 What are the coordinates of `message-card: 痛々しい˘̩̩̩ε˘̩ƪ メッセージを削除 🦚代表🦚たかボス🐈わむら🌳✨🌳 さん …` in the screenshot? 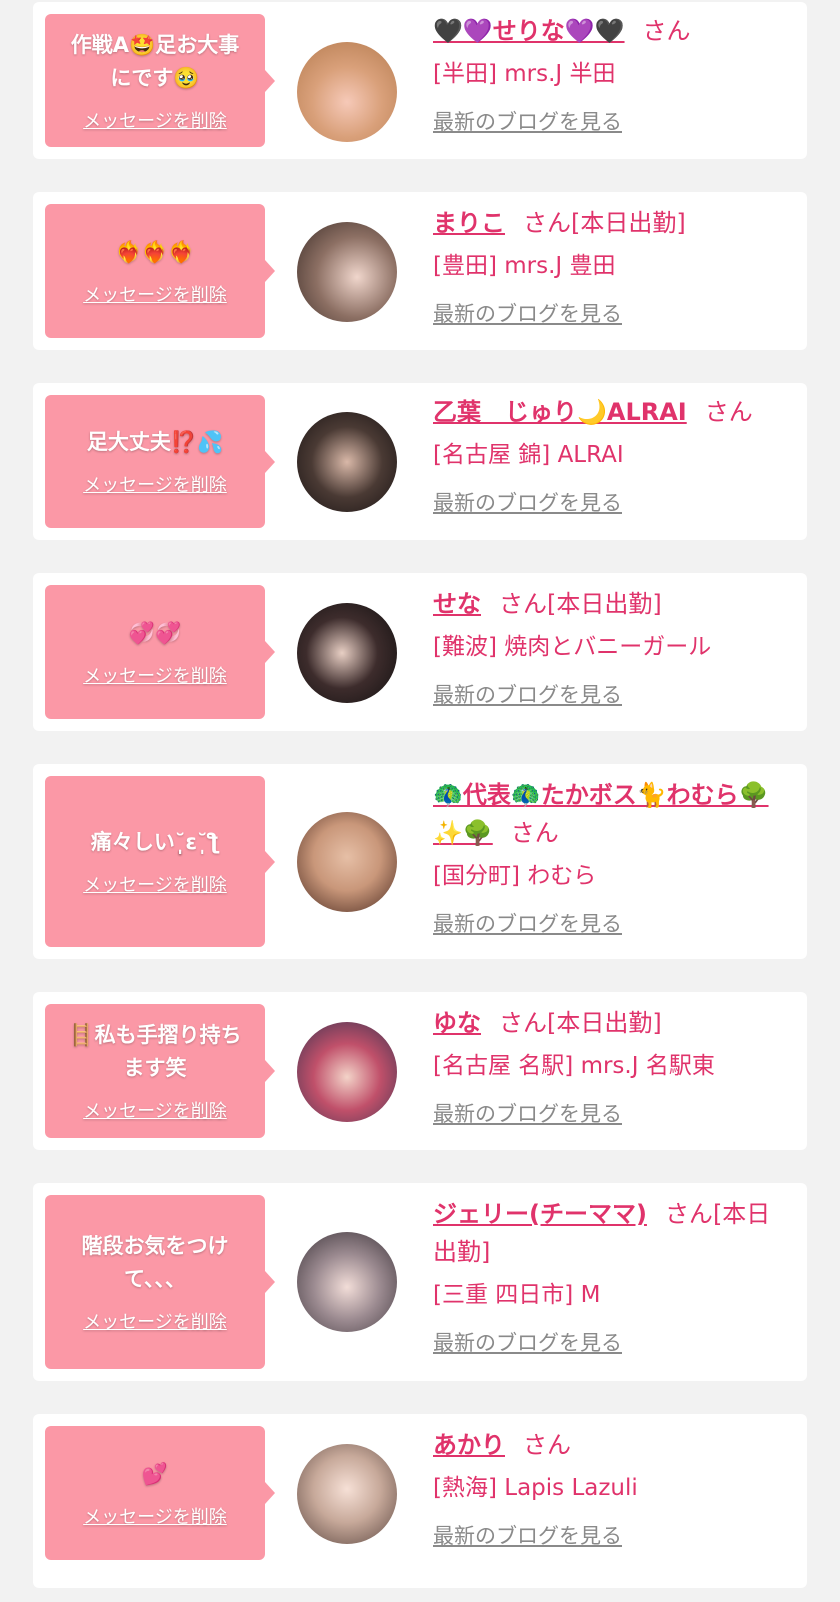 It's located at (420, 861).